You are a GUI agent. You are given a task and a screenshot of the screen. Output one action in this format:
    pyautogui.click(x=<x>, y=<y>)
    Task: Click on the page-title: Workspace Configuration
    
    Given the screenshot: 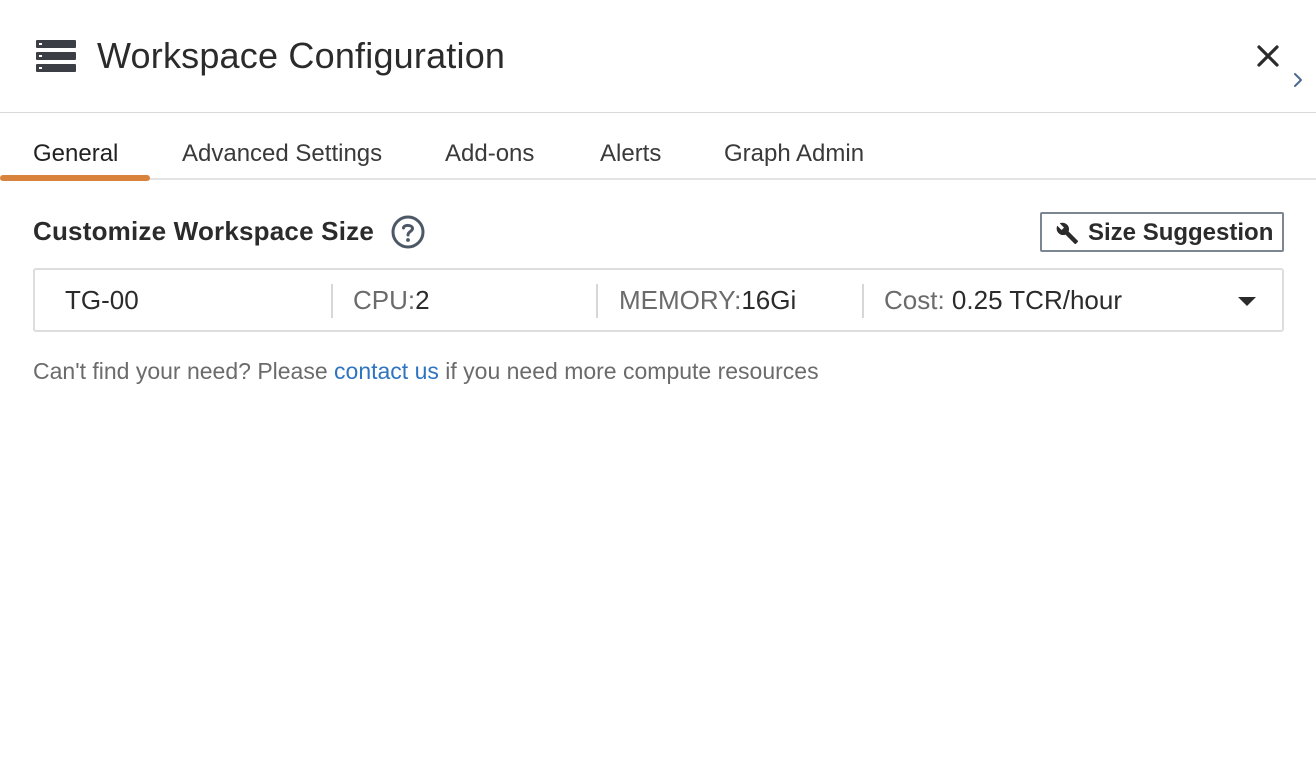 What is the action you would take?
    pyautogui.click(x=301, y=55)
    